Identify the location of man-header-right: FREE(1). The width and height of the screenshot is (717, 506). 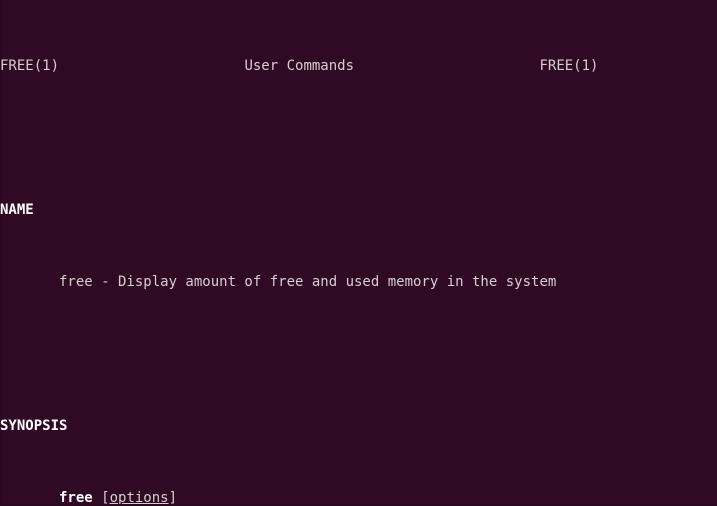
(569, 66).